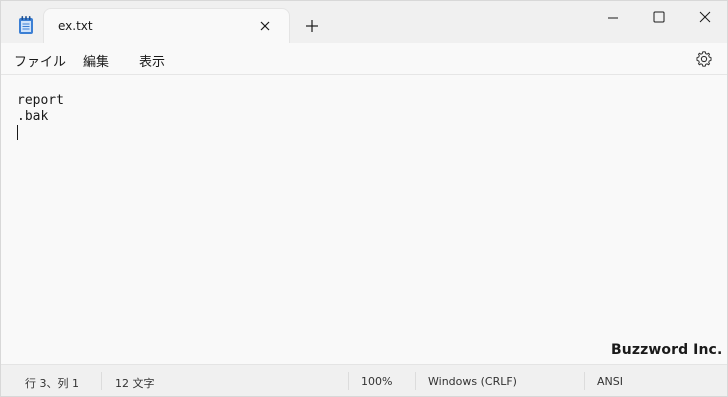 The height and width of the screenshot is (397, 728). What do you see at coordinates (364, 22) in the screenshot?
I see `title-bar: ex.txt` at bounding box center [364, 22].